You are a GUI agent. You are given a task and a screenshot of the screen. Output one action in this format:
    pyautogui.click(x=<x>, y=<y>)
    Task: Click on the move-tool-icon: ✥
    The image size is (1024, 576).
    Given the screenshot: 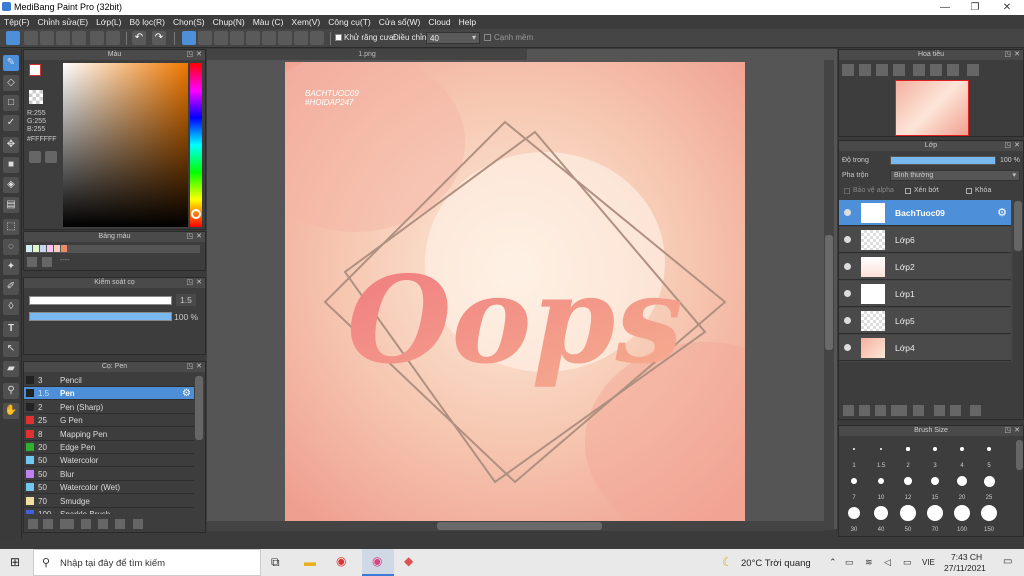 What is the action you would take?
    pyautogui.click(x=11, y=145)
    